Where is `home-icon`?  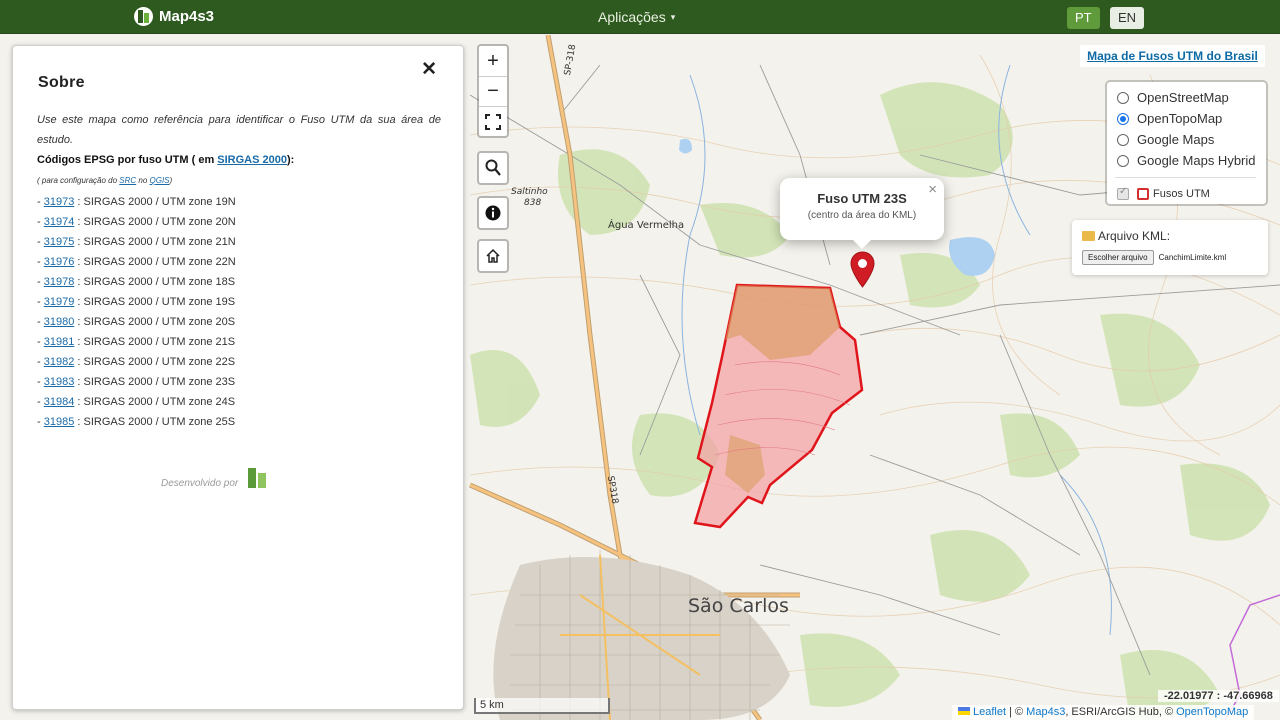
home-icon is located at coordinates (493, 255).